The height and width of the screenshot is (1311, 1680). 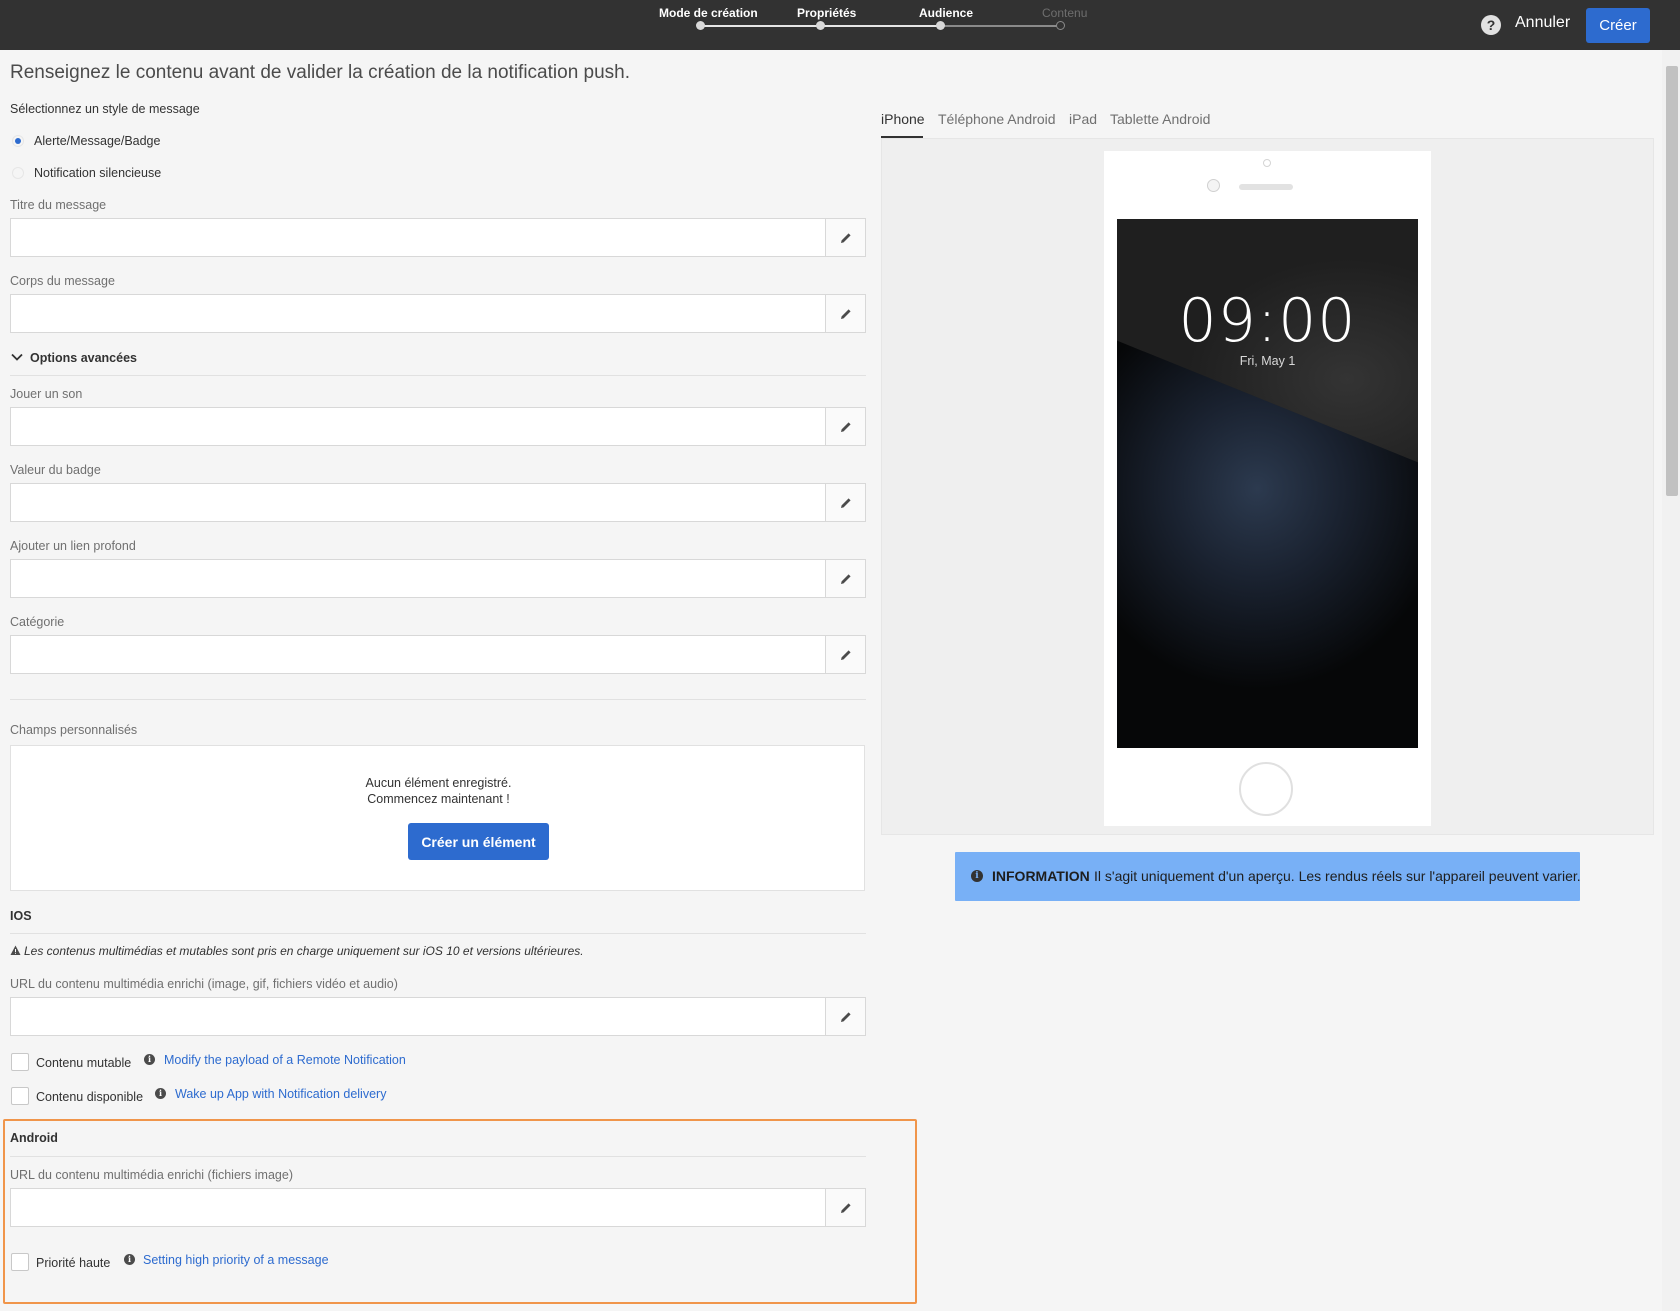 I want to click on advanced-options-toggle: Options avancées, so click(x=83, y=358).